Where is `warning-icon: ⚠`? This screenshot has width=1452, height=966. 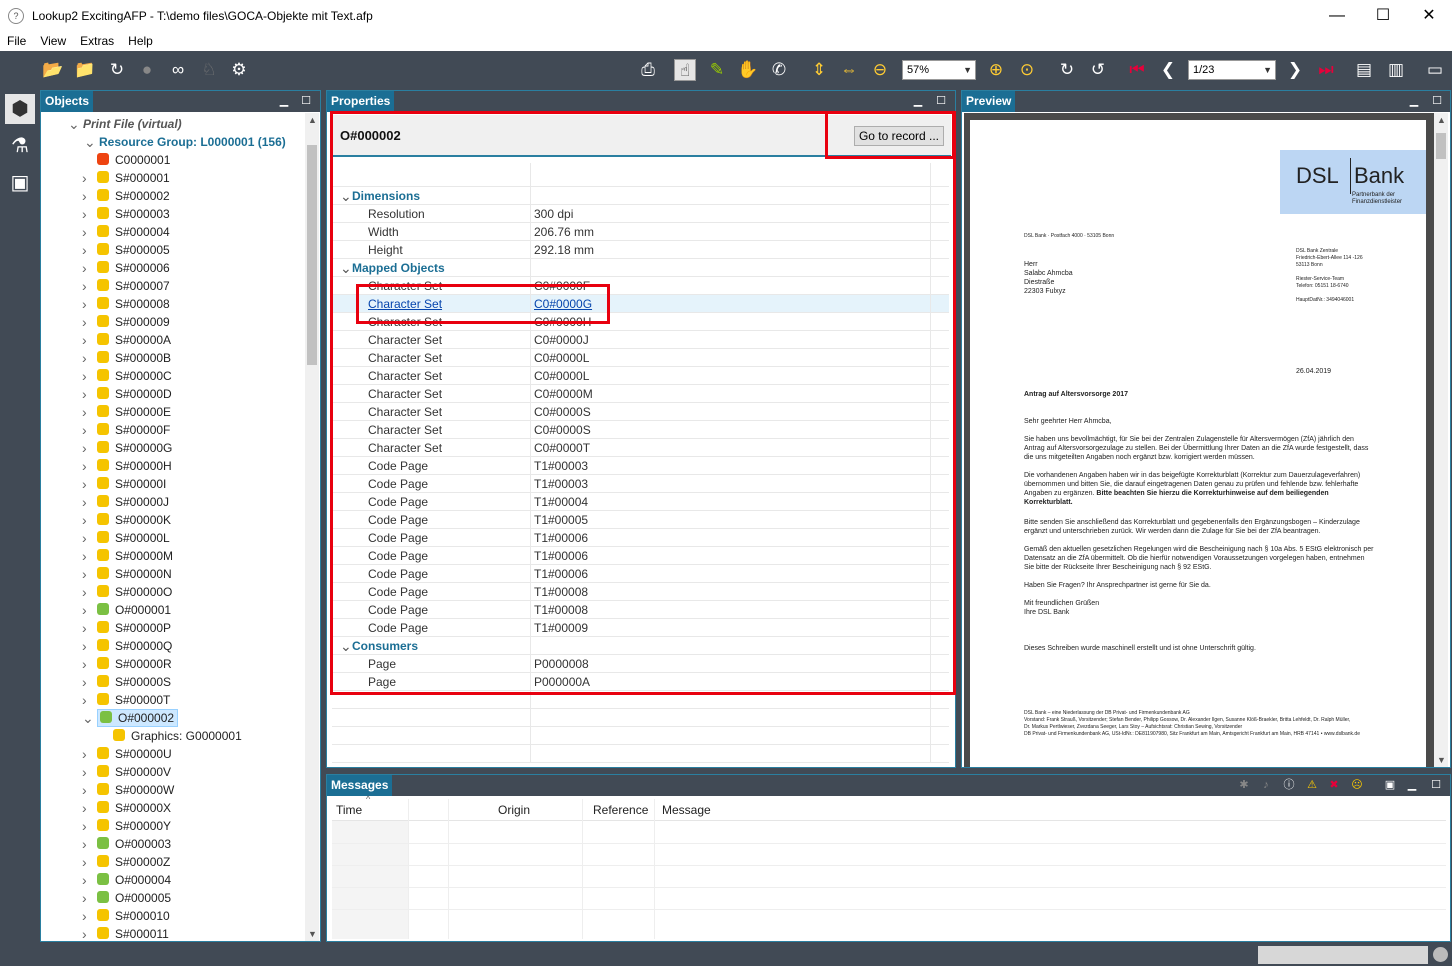 warning-icon: ⚠ is located at coordinates (1312, 785).